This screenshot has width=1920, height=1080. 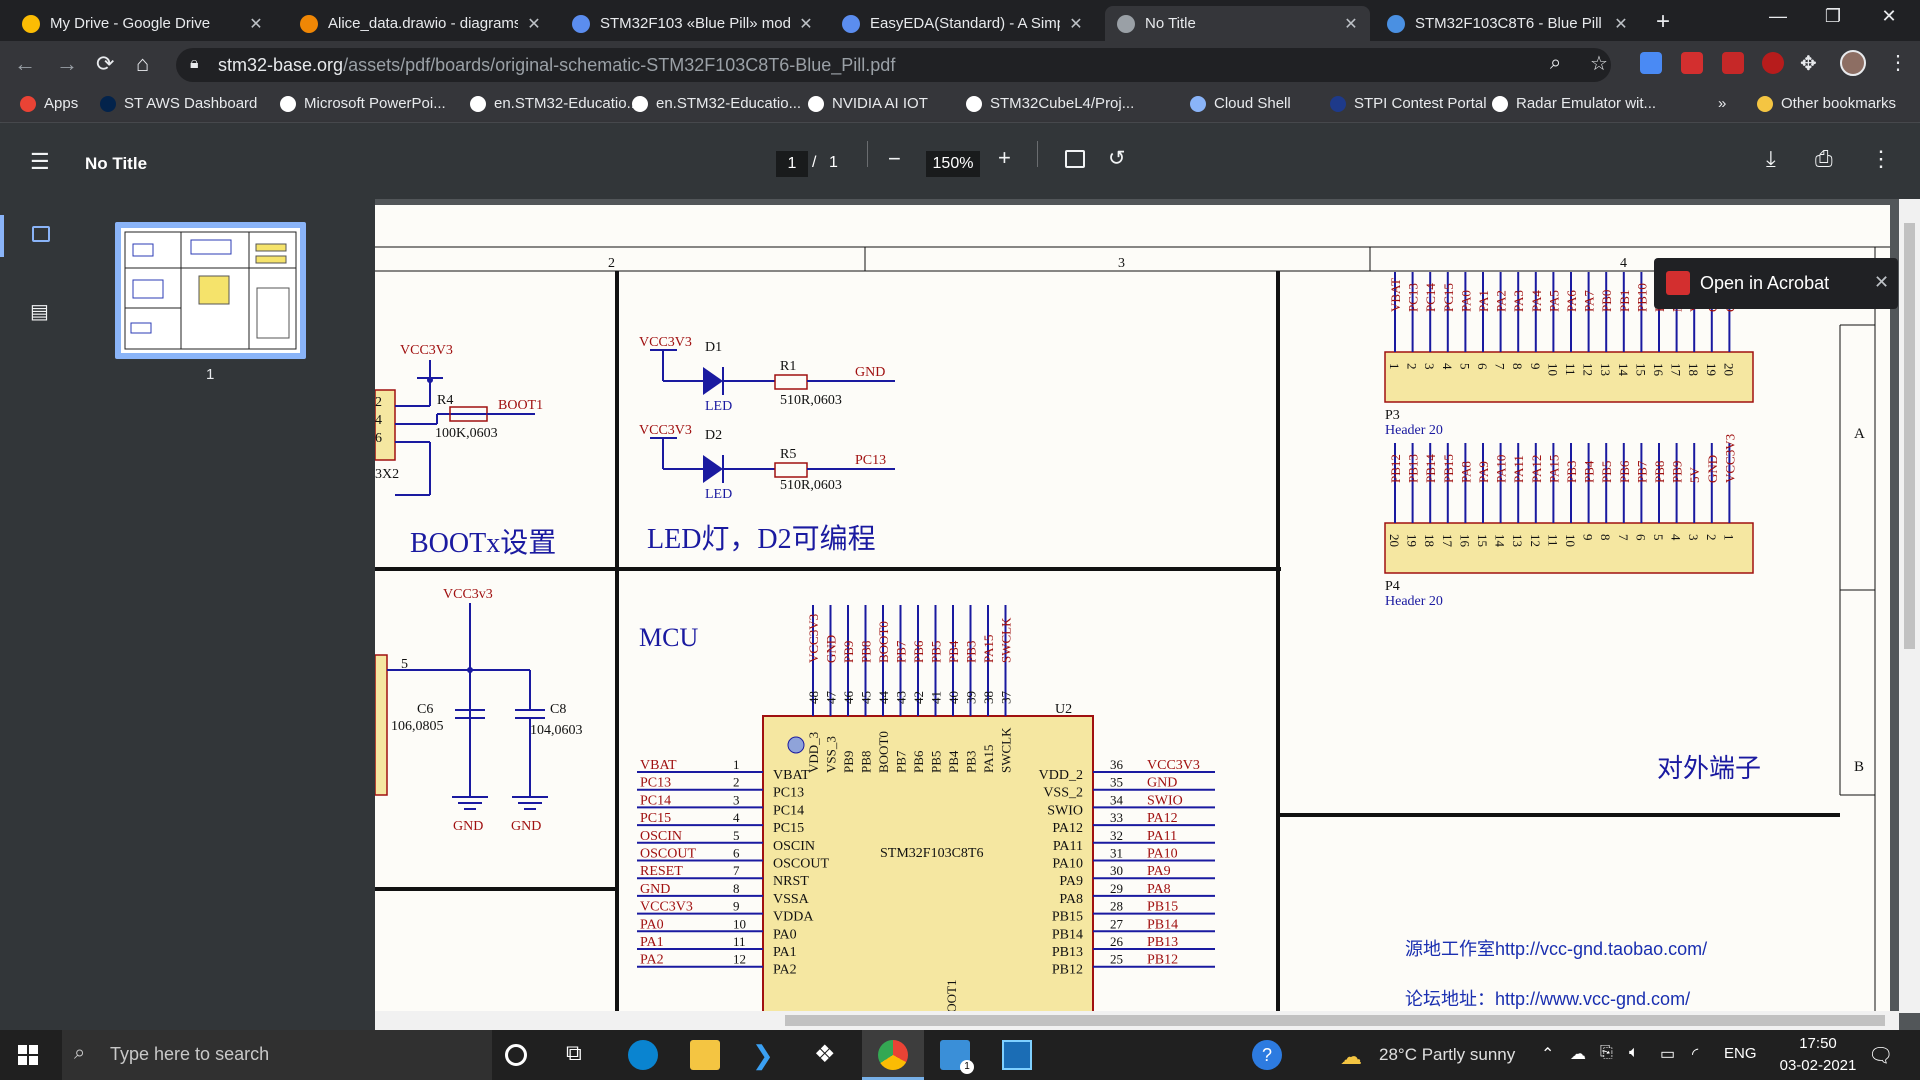 I want to click on pin-number: 45, so click(x=866, y=697).